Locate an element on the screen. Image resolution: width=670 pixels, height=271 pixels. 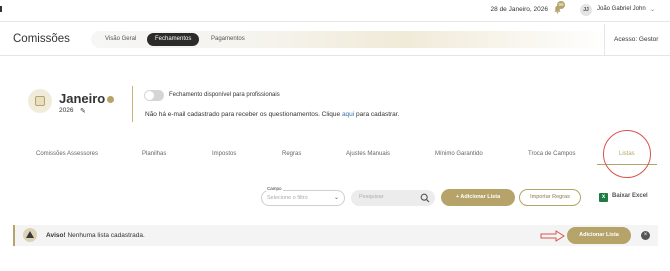
campo-label: Campo is located at coordinates (274, 188).